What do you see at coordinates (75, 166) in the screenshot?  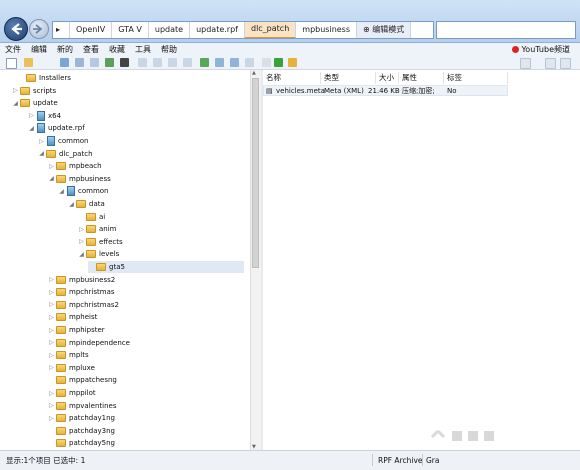 I see `tree-item: ▷ mpbeach` at bounding box center [75, 166].